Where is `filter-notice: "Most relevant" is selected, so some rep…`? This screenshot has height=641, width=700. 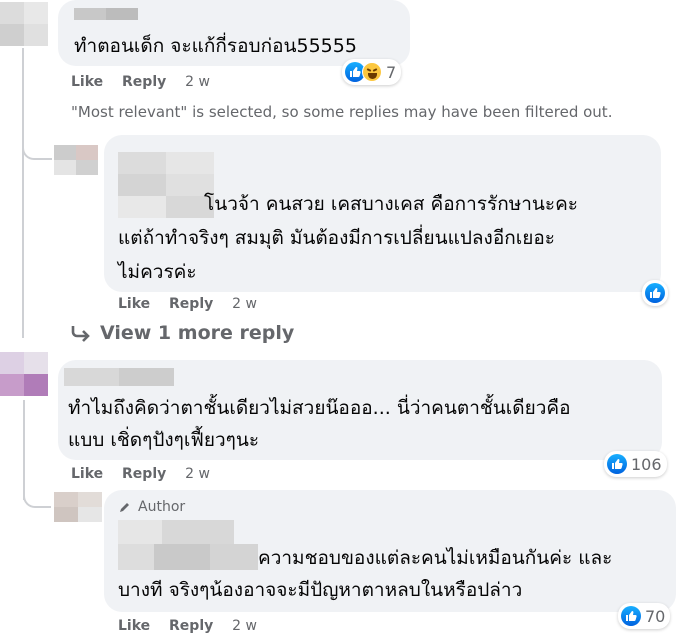 filter-notice: "Most relevant" is selected, so some rep… is located at coordinates (342, 112).